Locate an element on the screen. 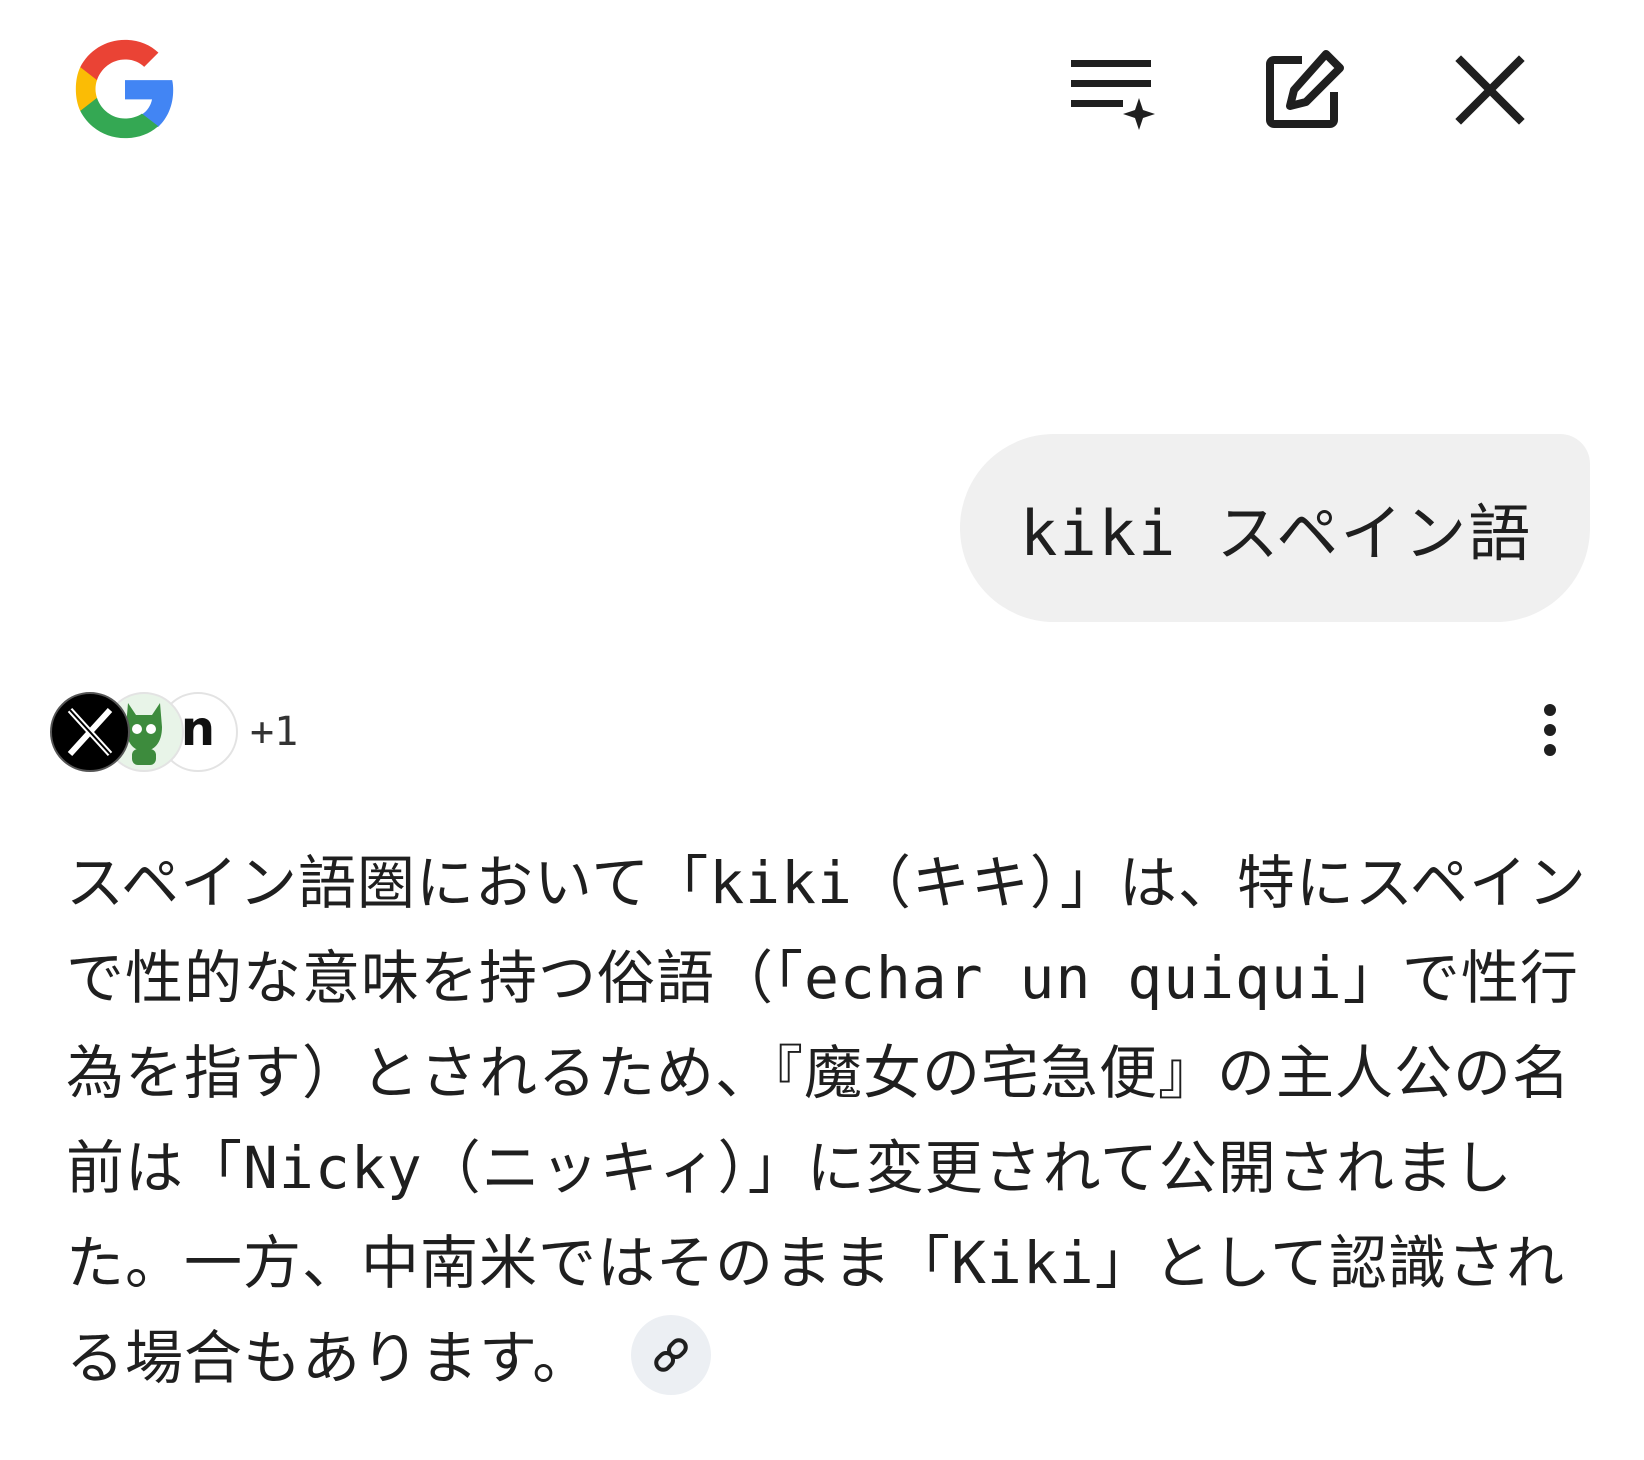 This screenshot has height=1460, width=1644. x-logo-icon is located at coordinates (90, 732).